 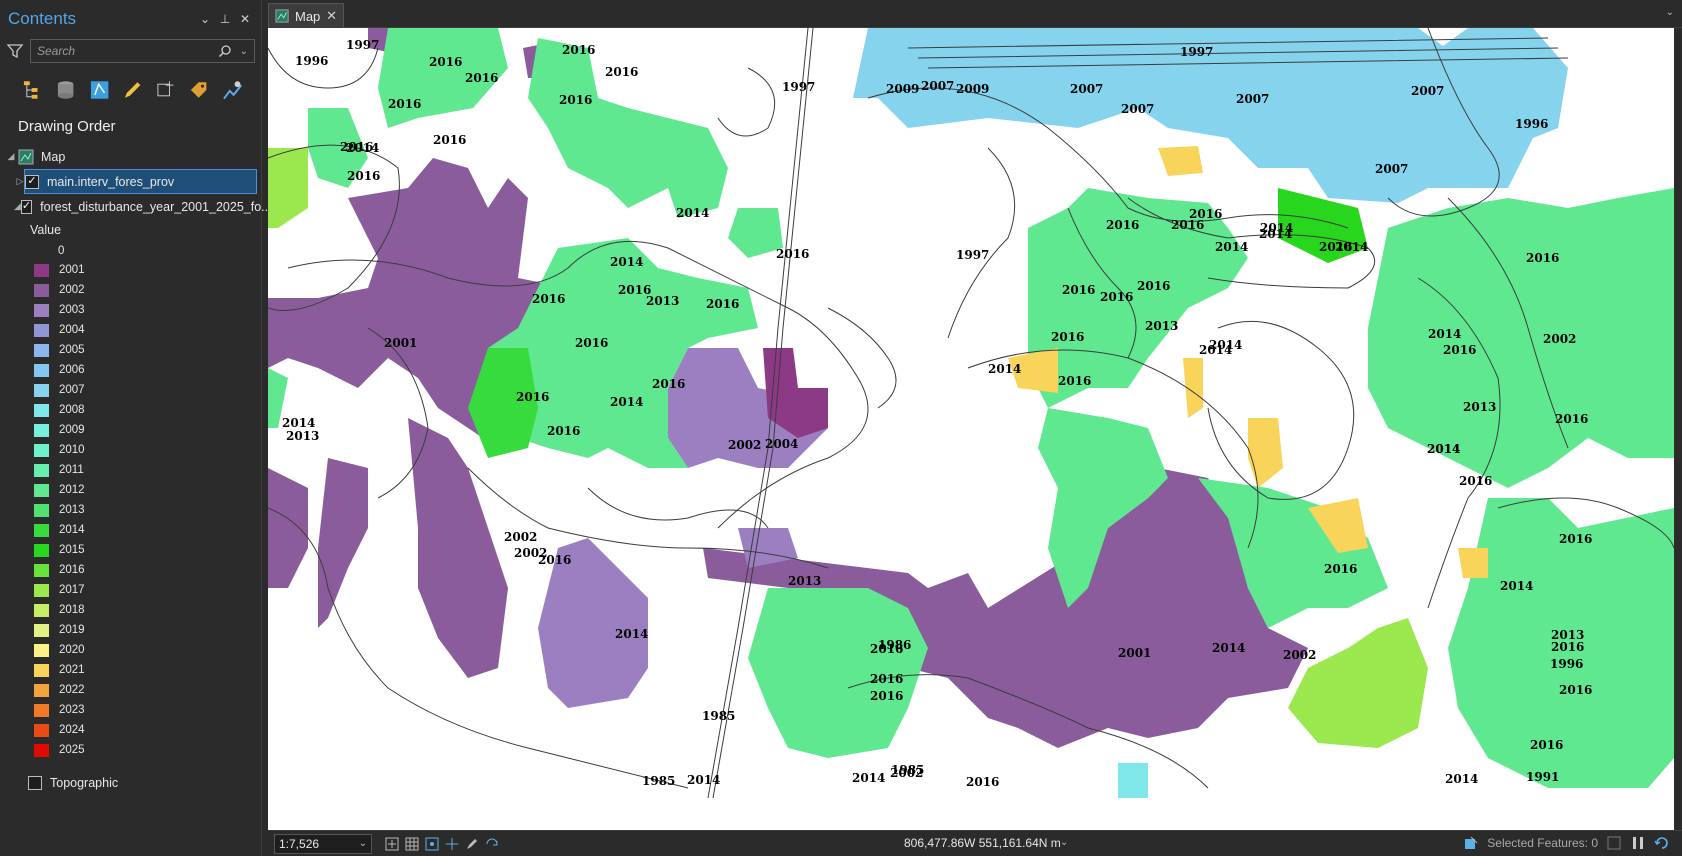 I want to click on editing-icon, so click(x=472, y=844).